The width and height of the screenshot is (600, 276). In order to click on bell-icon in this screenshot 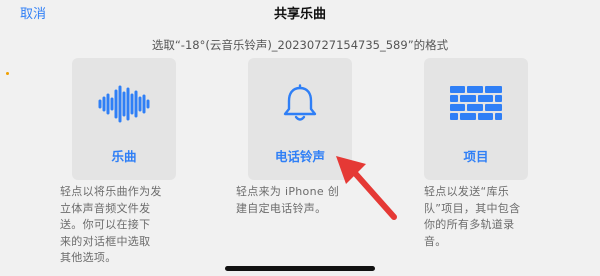, I will do `click(300, 104)`.